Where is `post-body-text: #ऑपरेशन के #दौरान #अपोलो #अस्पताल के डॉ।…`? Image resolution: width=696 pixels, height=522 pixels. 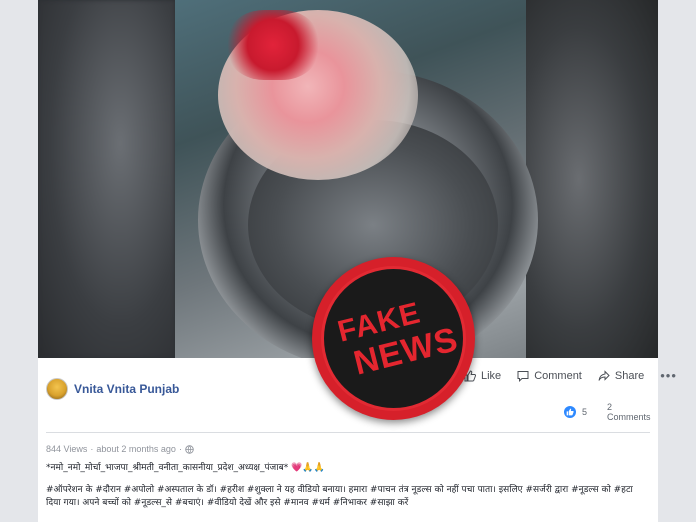 post-body-text: #ऑपरेशन के #दौरान #अपोलो #अस्पताल के डॉ।… is located at coordinates (339, 496).